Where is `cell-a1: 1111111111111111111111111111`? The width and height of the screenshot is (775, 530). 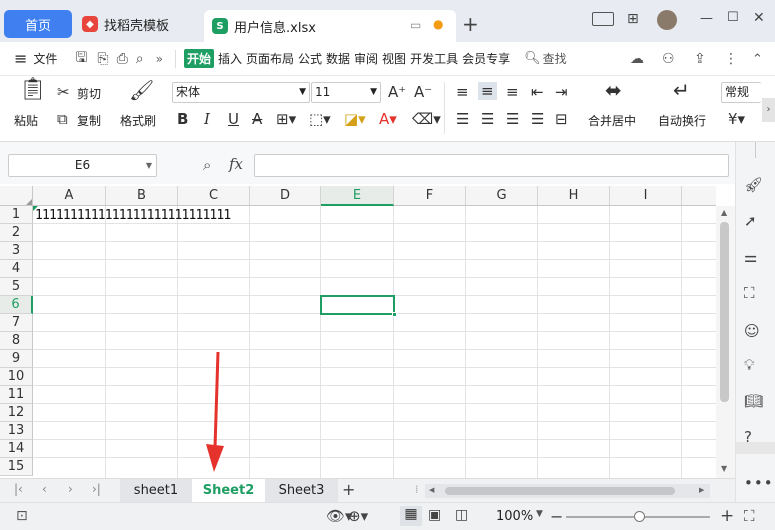
cell-a1: 1111111111111111111111111111 is located at coordinates (133, 215).